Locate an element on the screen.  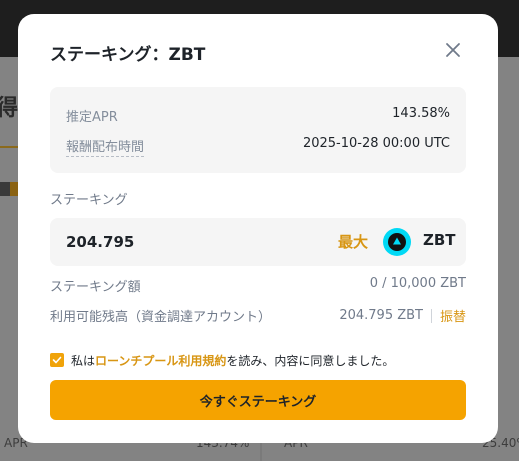
background-heading: 得 is located at coordinates (9, 108).